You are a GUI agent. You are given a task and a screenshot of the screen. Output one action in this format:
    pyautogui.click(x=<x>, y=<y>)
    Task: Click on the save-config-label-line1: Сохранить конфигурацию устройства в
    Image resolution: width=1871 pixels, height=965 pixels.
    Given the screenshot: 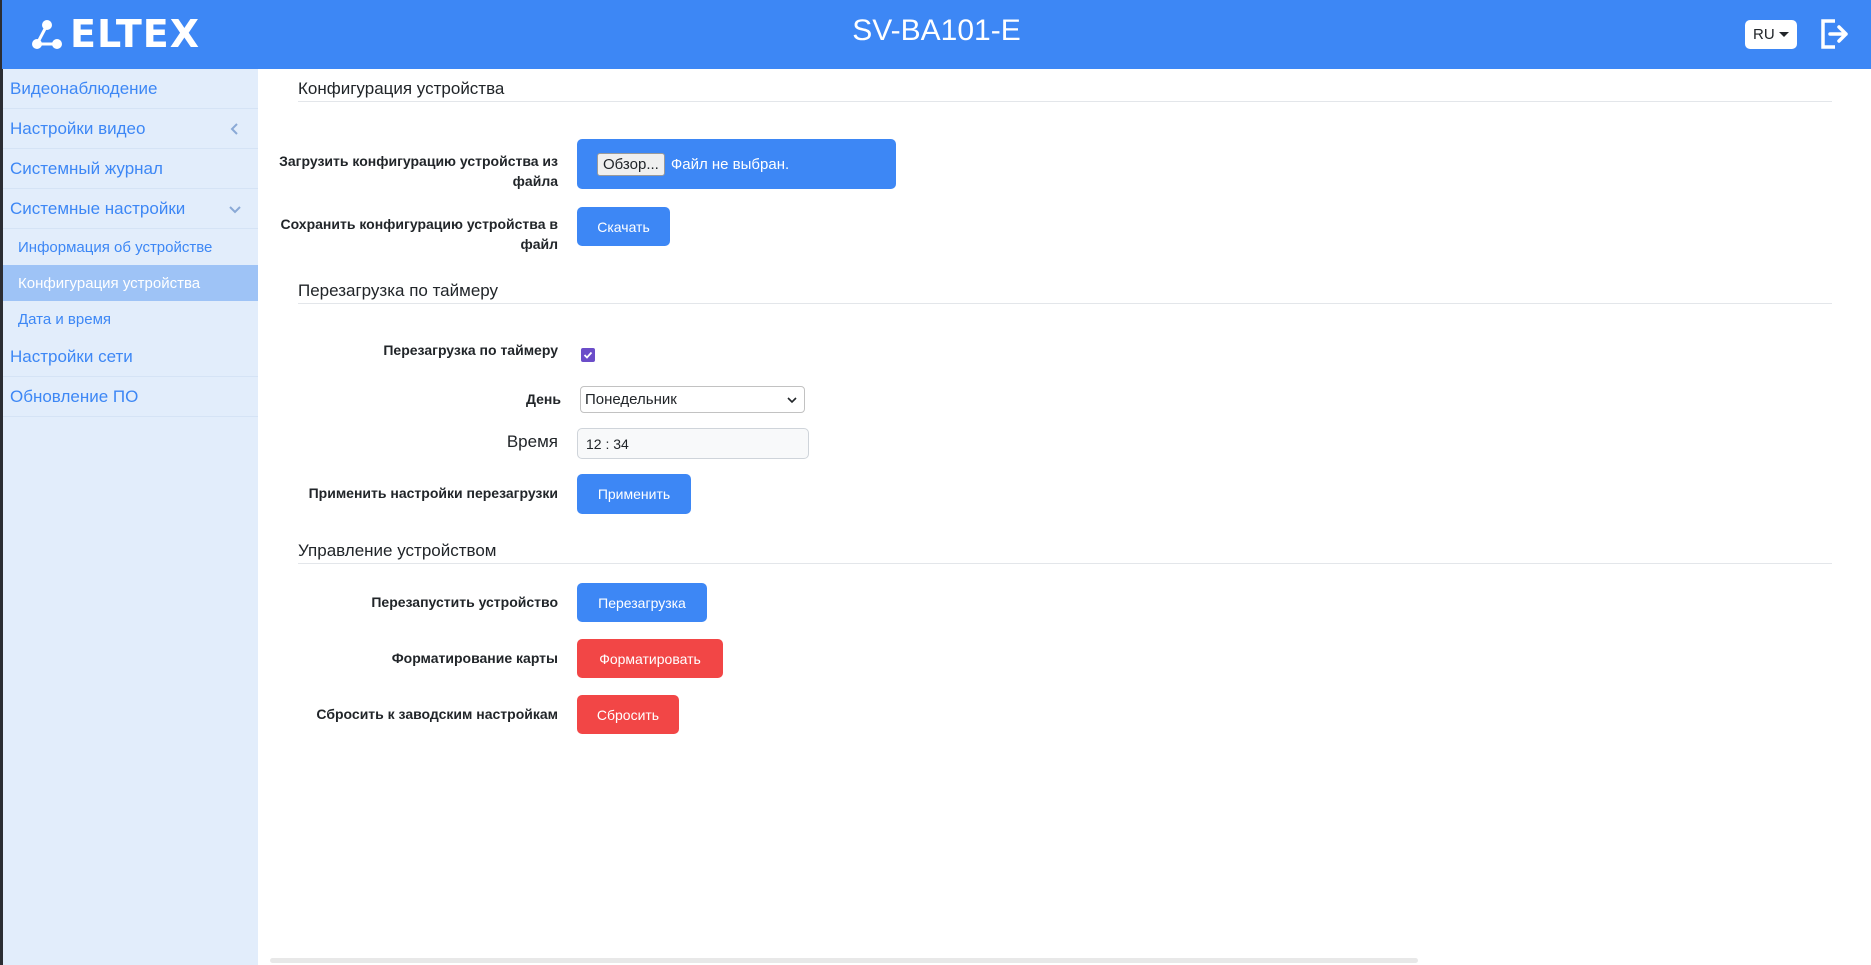 What is the action you would take?
    pyautogui.click(x=419, y=224)
    